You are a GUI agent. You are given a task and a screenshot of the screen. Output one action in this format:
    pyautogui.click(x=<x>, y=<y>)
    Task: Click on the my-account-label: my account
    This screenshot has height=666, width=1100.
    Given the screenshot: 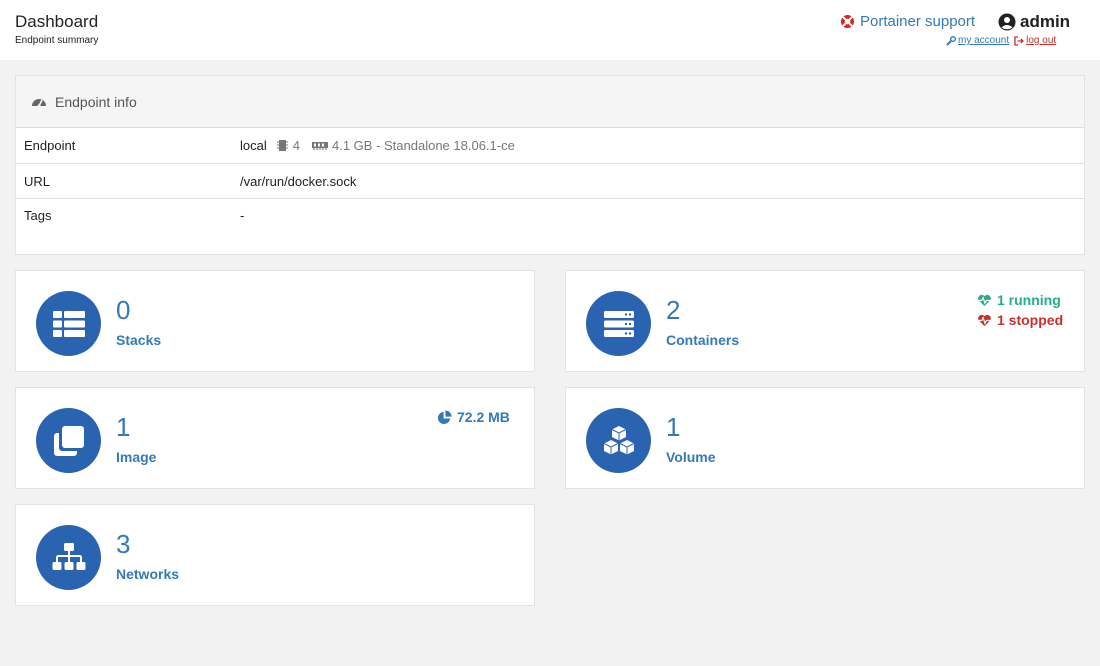 What is the action you would take?
    pyautogui.click(x=984, y=40)
    